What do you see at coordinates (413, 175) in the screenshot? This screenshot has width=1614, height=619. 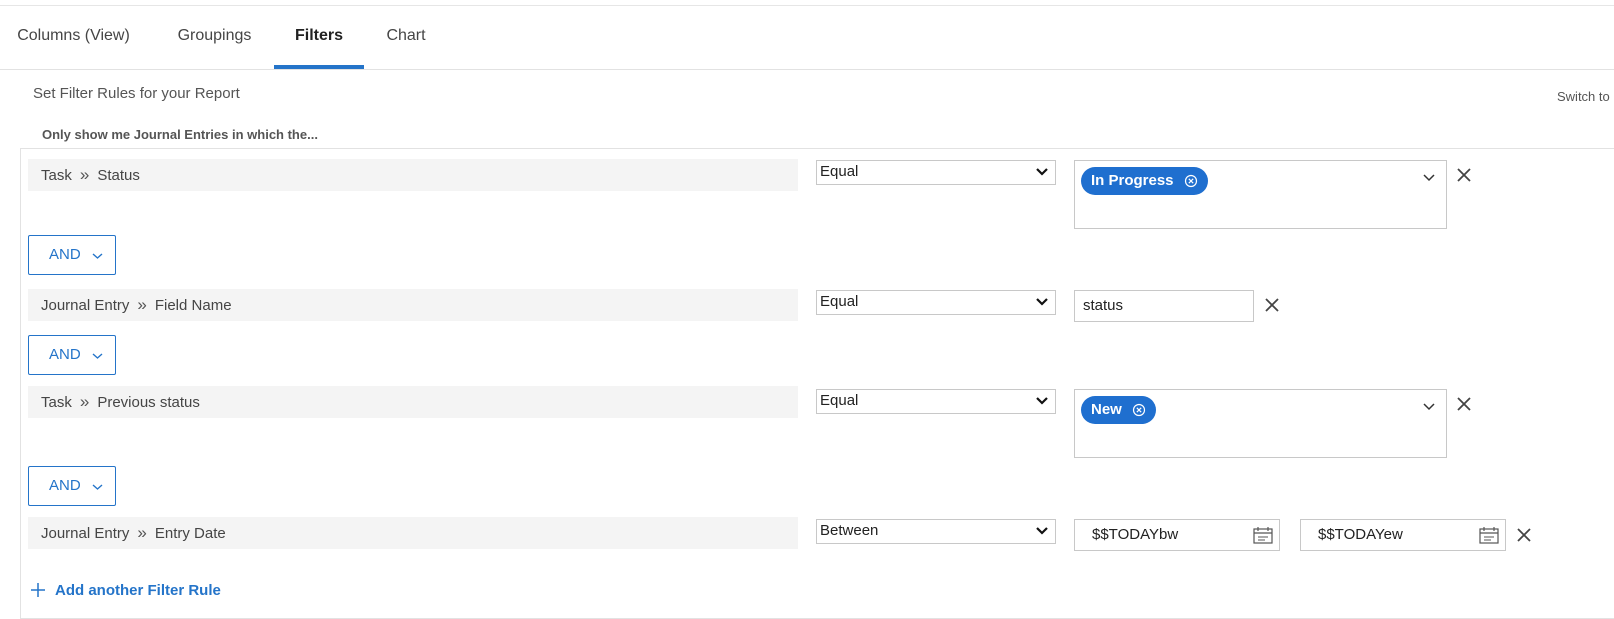 I see `rule-field-task-status: Task » Status` at bounding box center [413, 175].